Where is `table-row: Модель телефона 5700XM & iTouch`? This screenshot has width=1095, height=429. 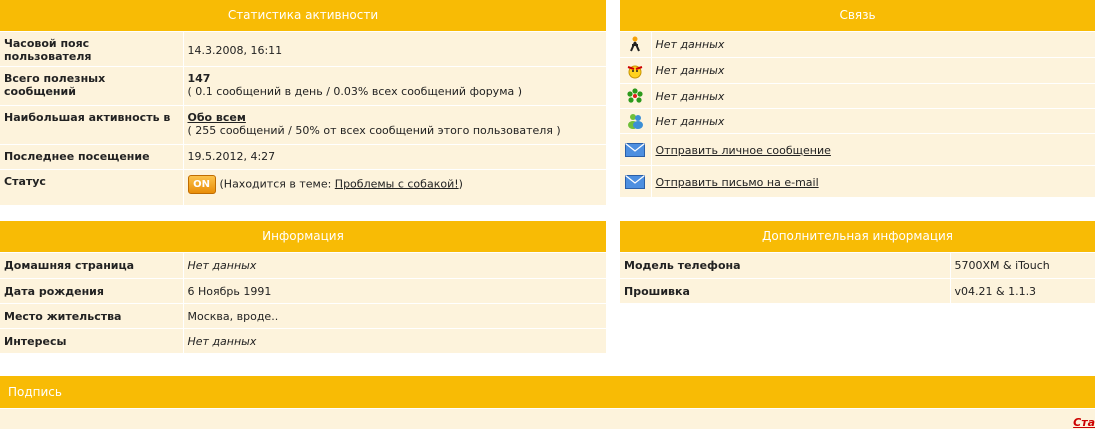
table-row: Модель телефона 5700XM & iTouch is located at coordinates (857, 266).